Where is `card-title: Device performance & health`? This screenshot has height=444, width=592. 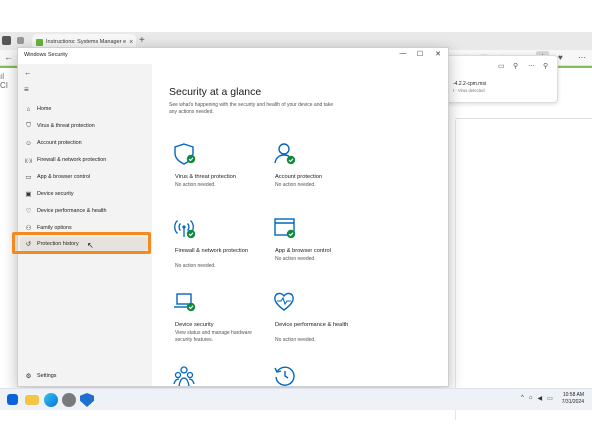
card-title: Device performance & health is located at coordinates (312, 325).